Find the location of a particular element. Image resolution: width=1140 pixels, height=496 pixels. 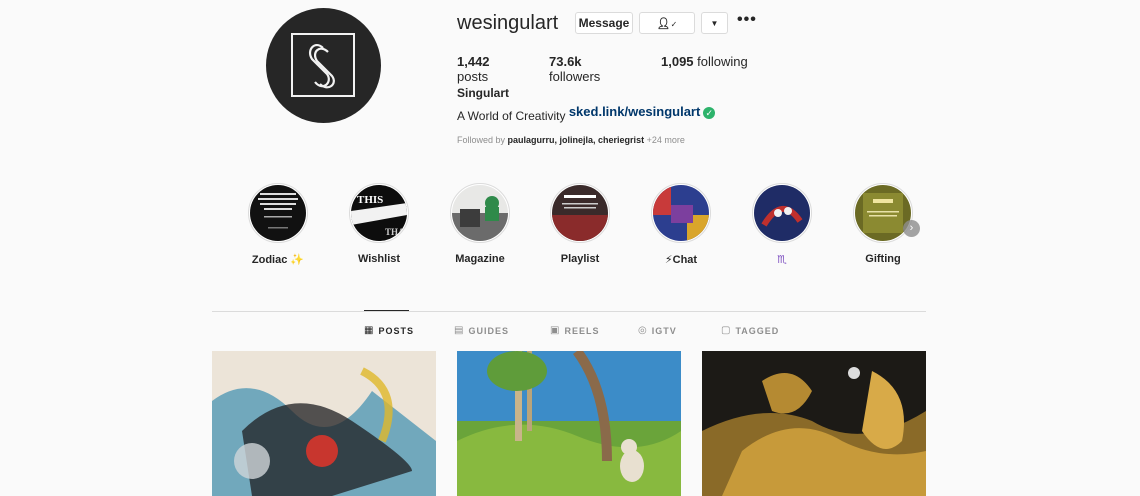

bio-link: sked.link/wesingulart is located at coordinates (635, 111).